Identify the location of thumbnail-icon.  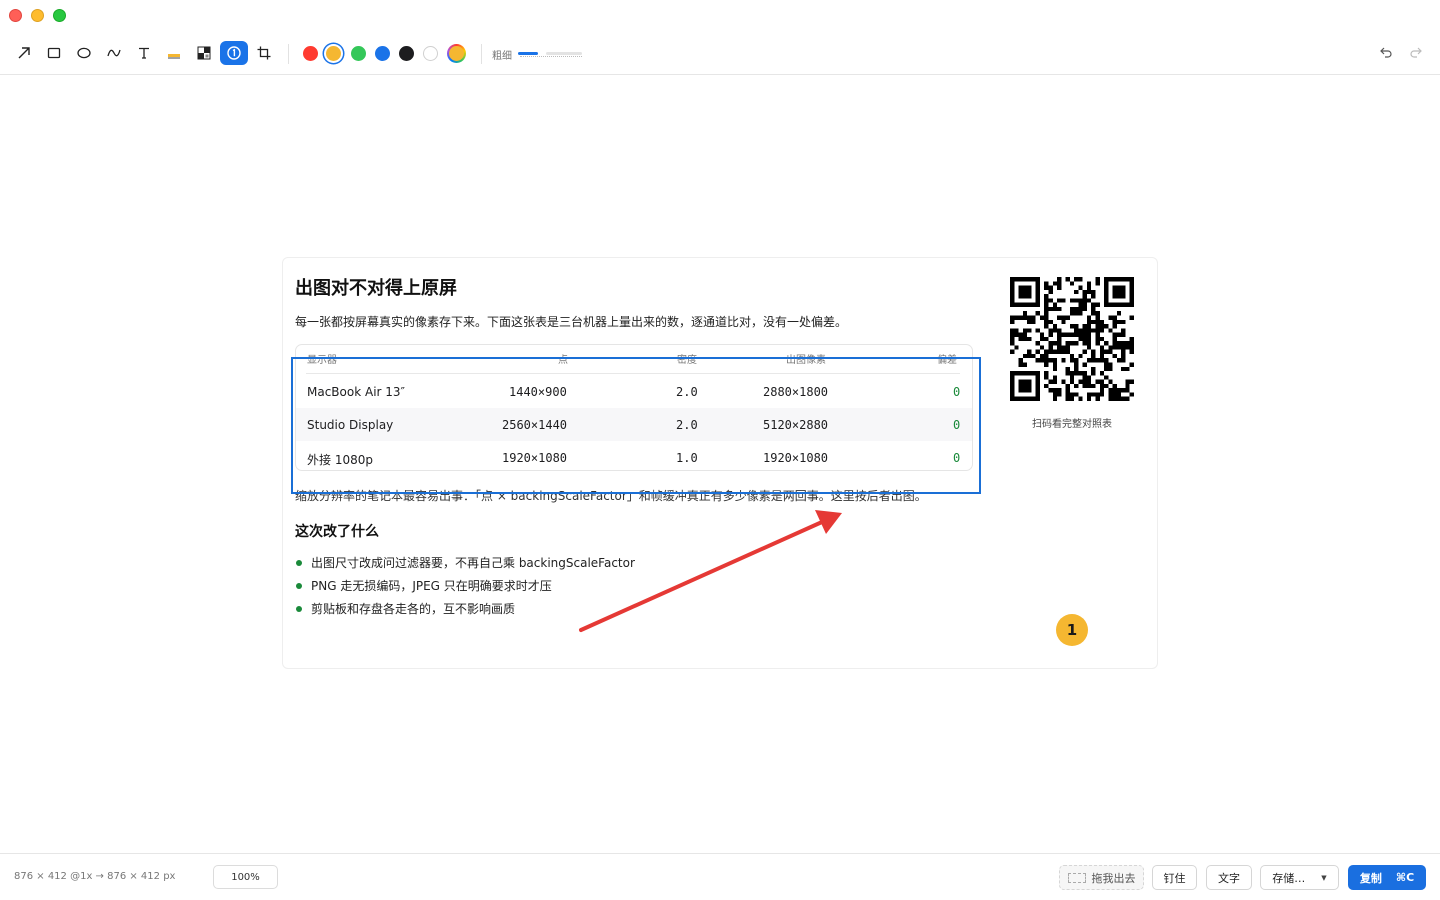
(1076, 877).